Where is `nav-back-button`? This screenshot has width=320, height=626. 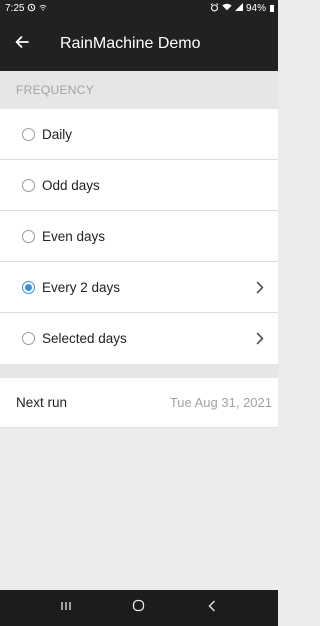 nav-back-button is located at coordinates (212, 608).